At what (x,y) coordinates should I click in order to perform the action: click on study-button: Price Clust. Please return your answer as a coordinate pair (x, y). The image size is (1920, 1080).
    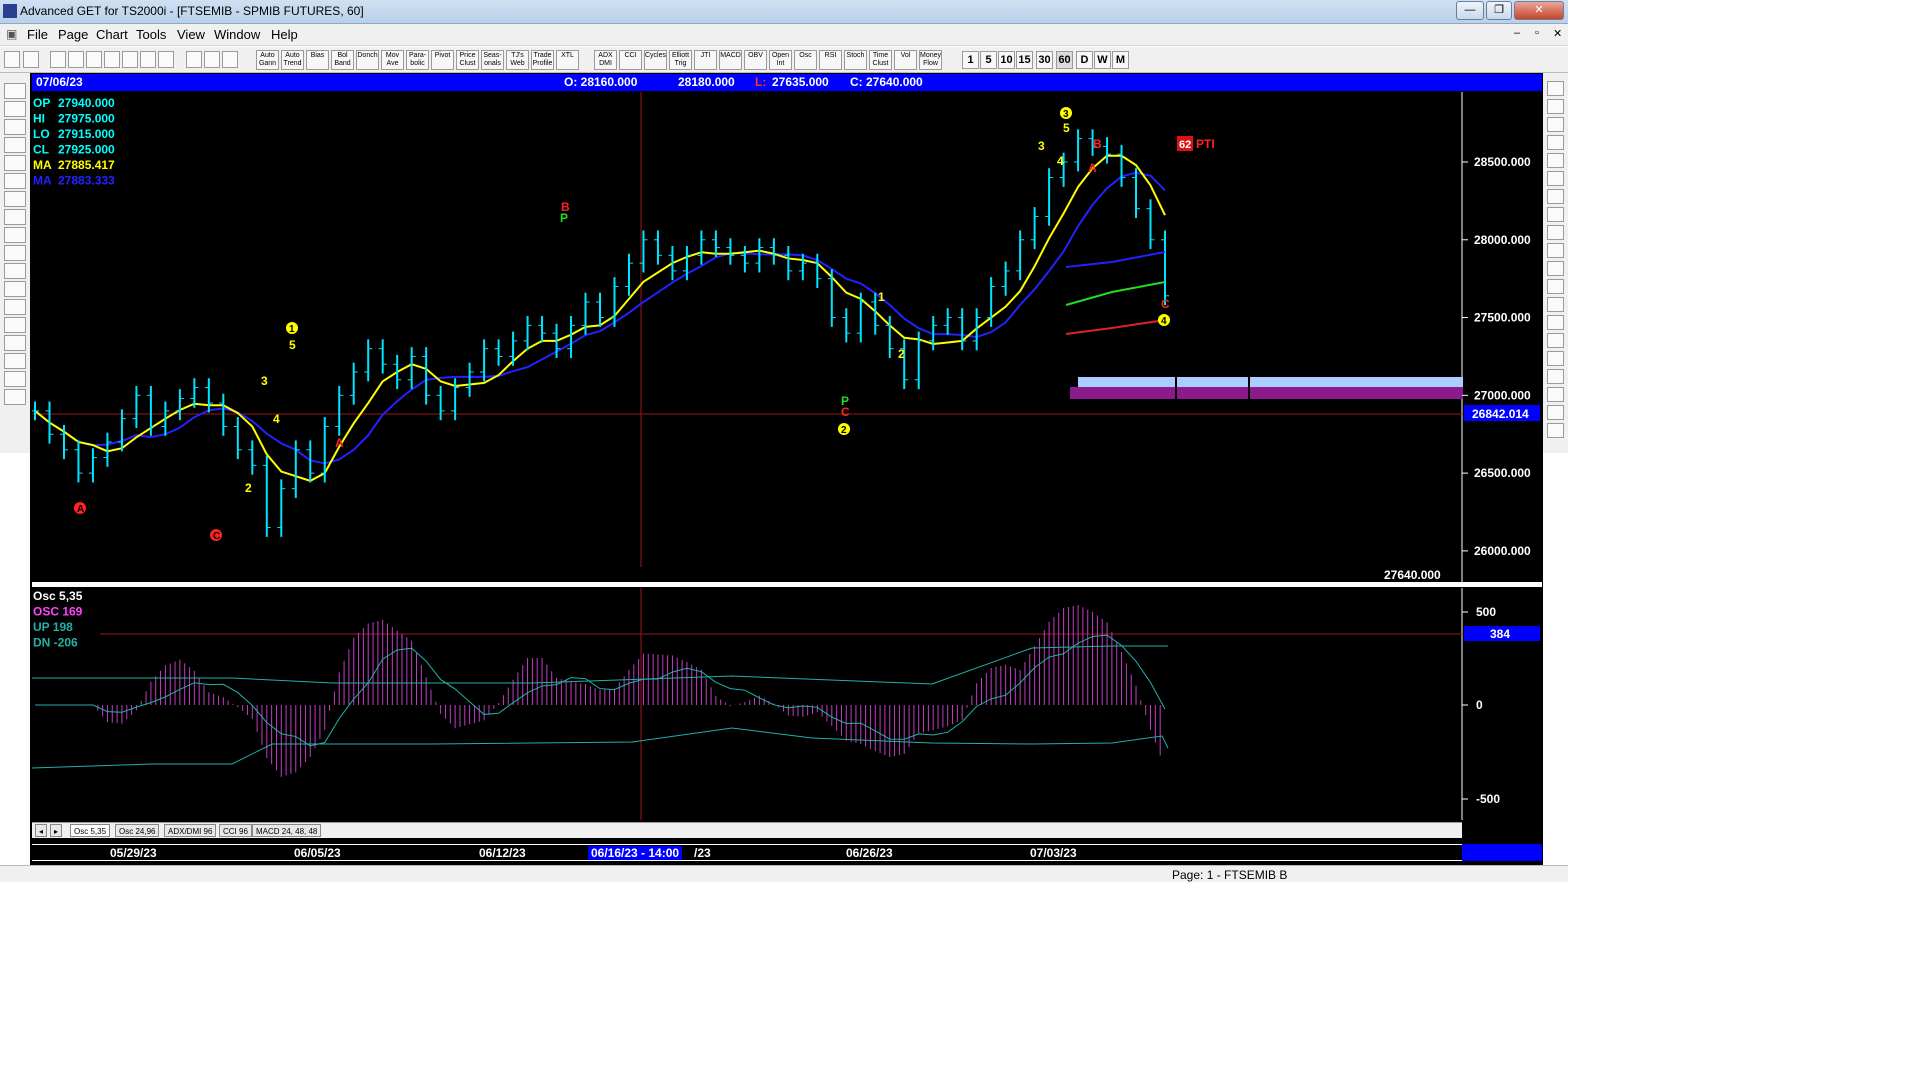
    Looking at the image, I should click on (467, 60).